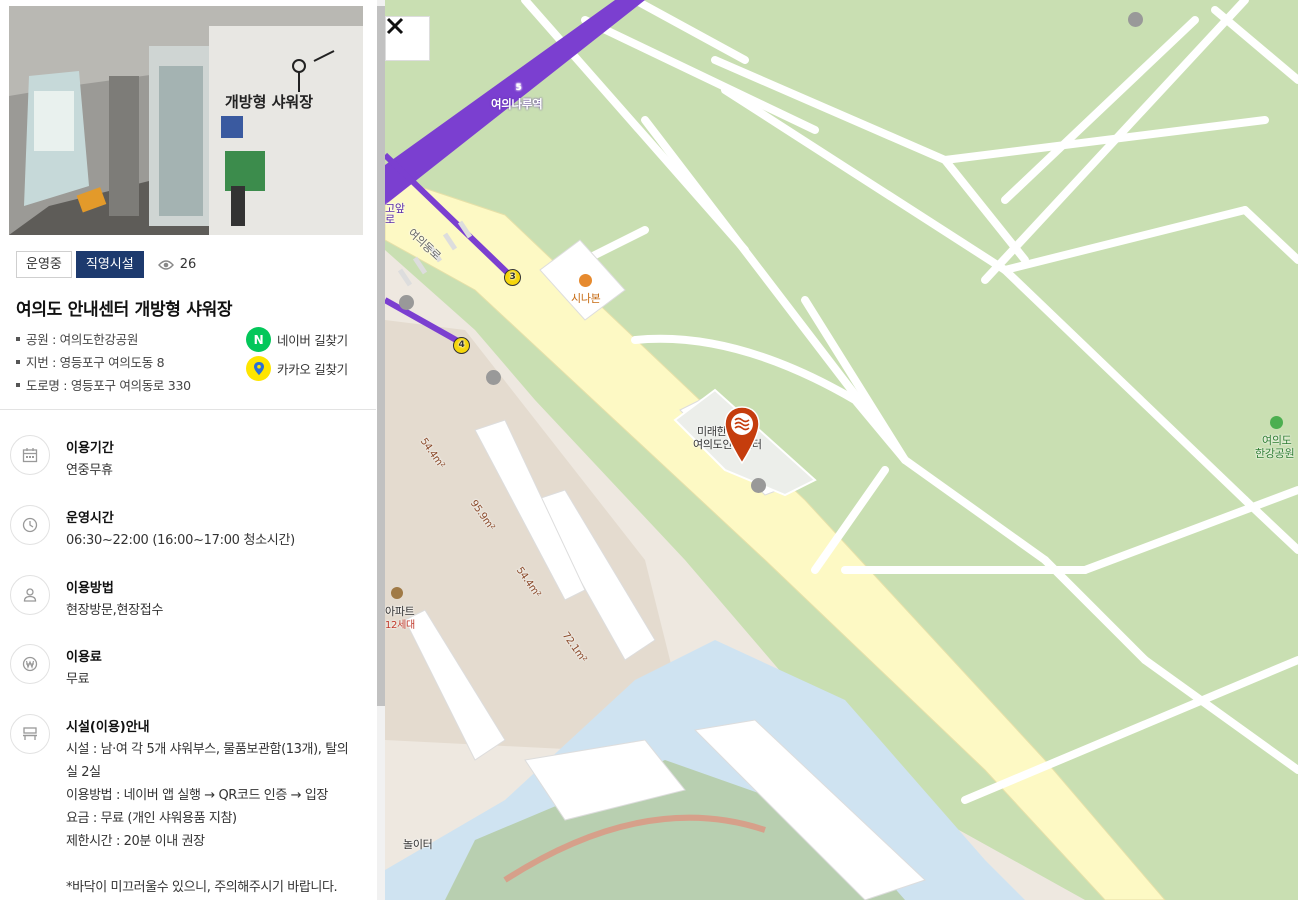 The image size is (1298, 900). What do you see at coordinates (418, 844) in the screenshot?
I see `playground-label: 놀이터` at bounding box center [418, 844].